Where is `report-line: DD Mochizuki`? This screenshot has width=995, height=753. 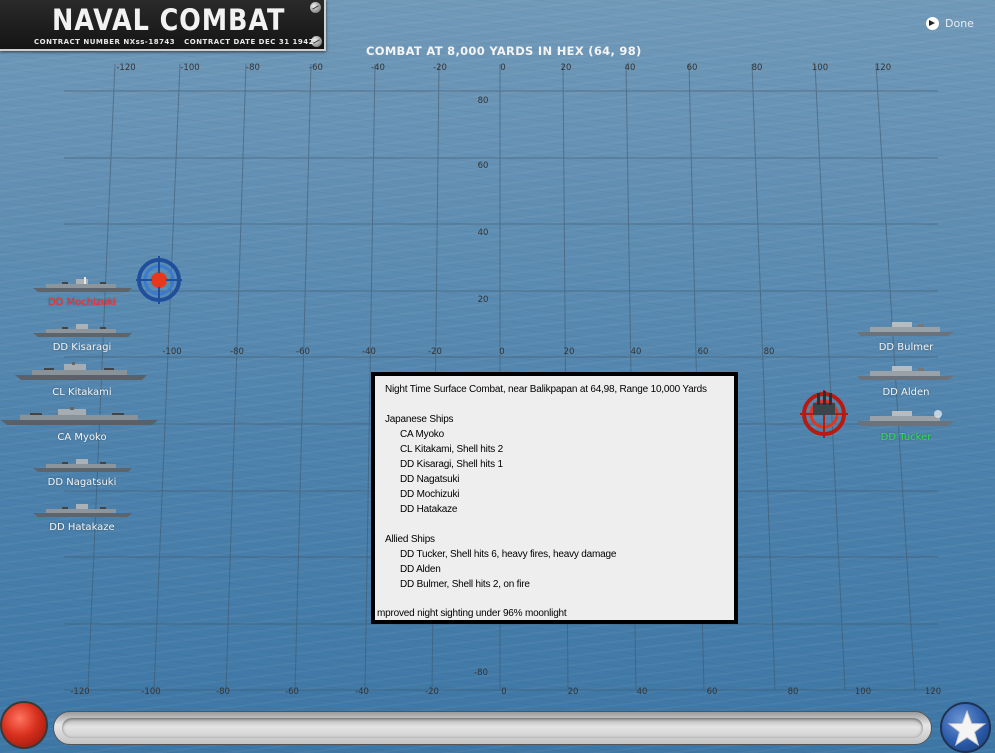
report-line: DD Mochizuki is located at coordinates (430, 494).